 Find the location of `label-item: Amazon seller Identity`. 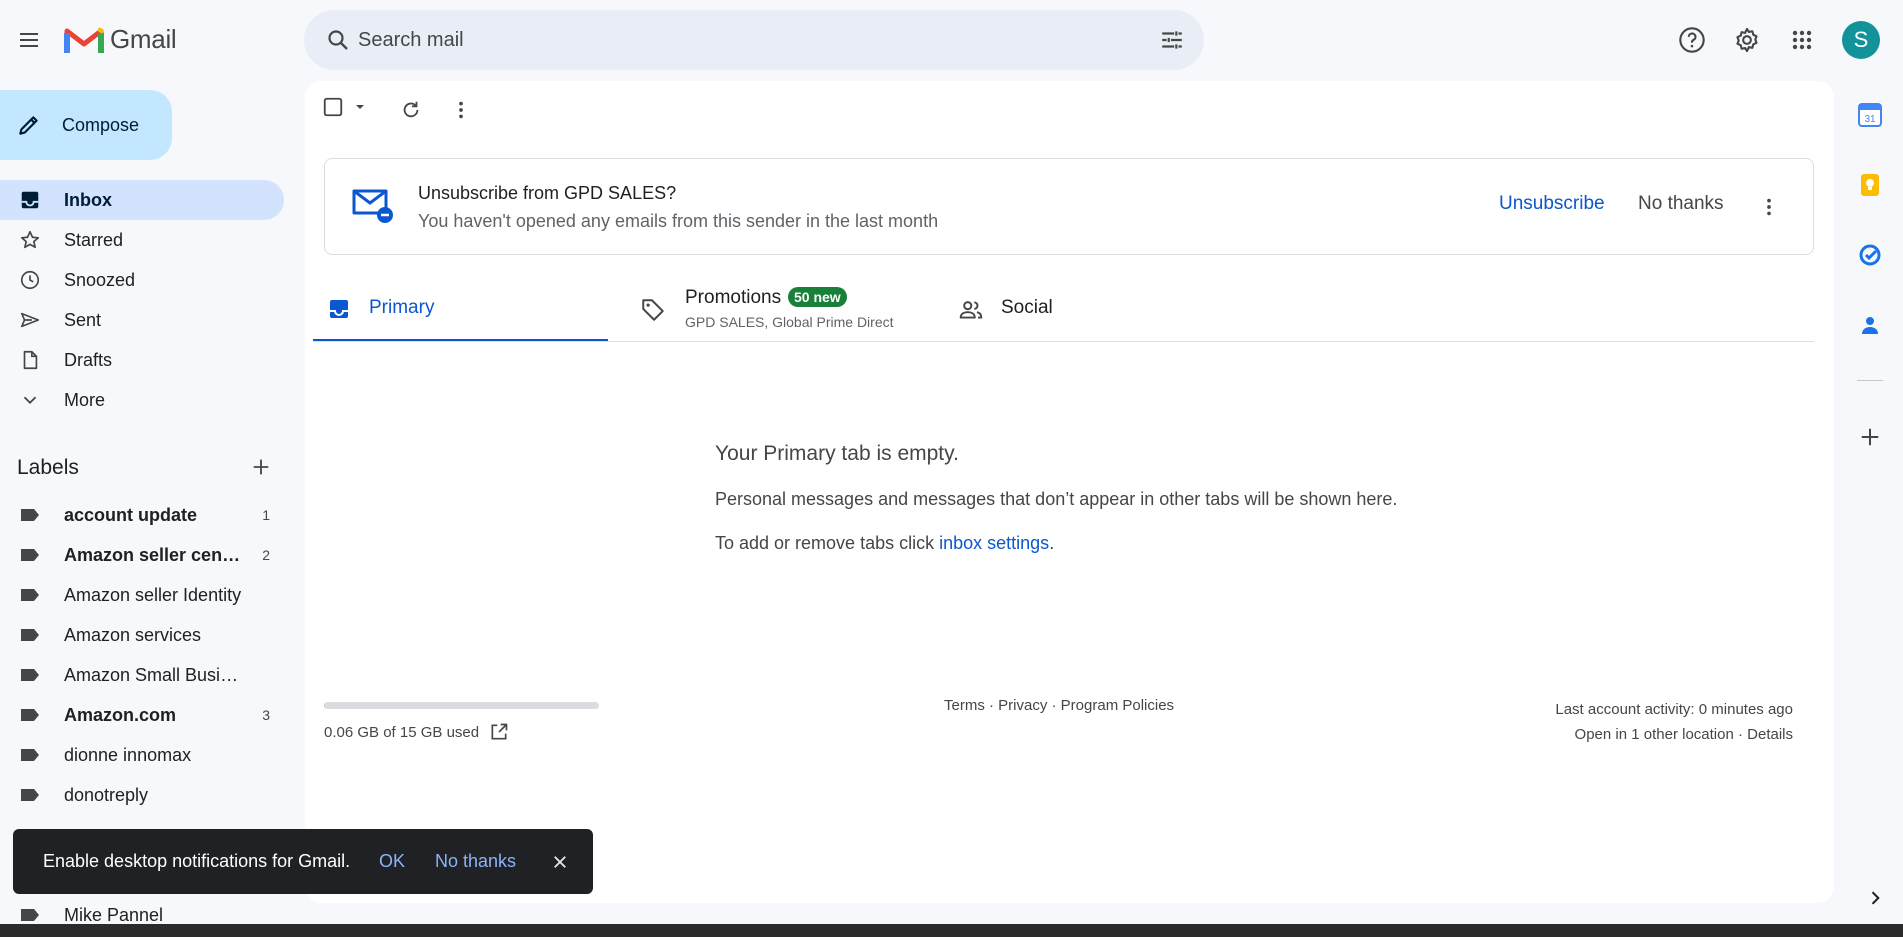

label-item: Amazon seller Identity is located at coordinates (142, 595).